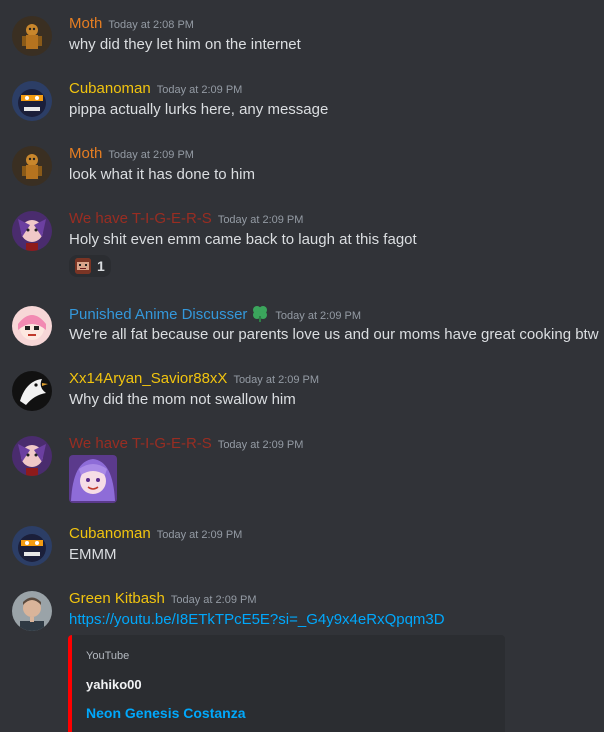  What do you see at coordinates (32, 326) in the screenshot?
I see `anime-girl-avatar-icon` at bounding box center [32, 326].